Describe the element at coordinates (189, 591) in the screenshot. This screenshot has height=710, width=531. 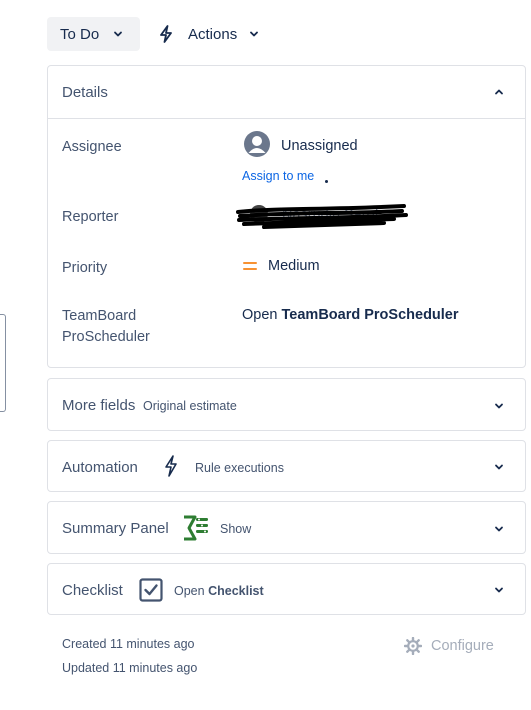
I see `checklist-open-prefix: Open` at that location.